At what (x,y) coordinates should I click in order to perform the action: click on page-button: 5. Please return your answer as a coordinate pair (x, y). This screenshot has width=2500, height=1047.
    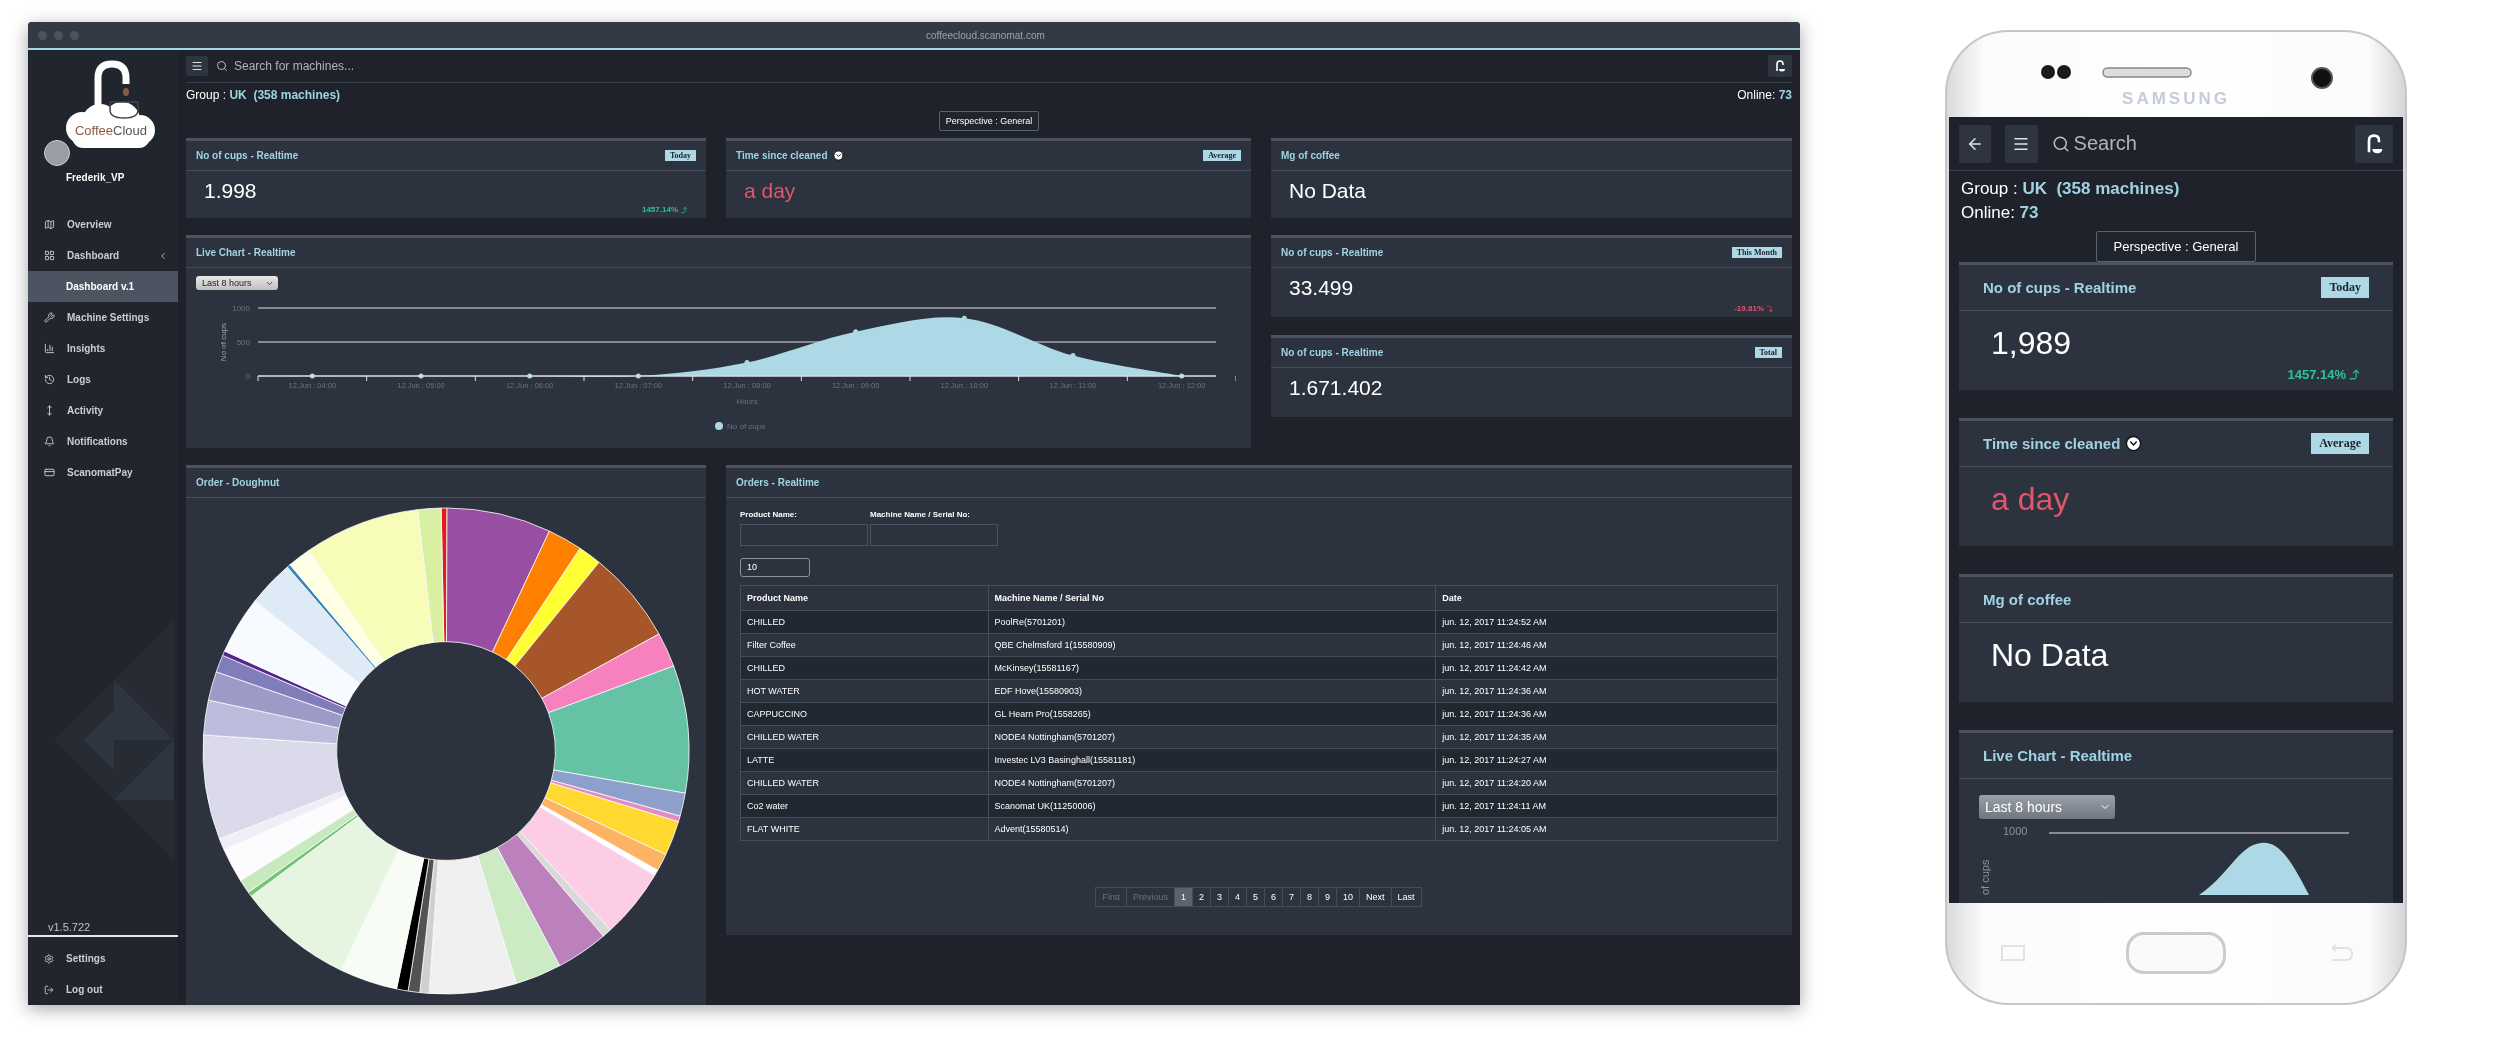
    Looking at the image, I should click on (1255, 896).